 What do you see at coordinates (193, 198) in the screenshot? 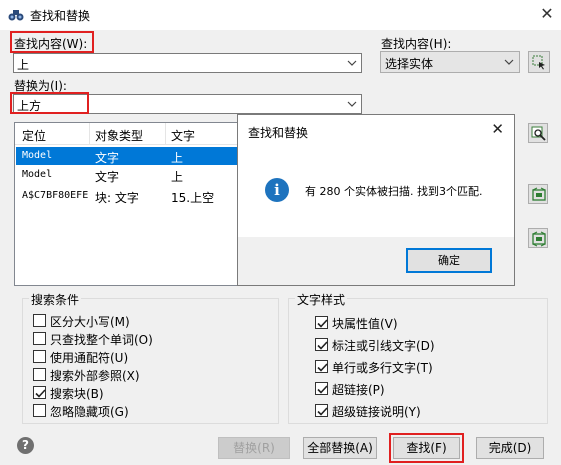
I see `row-text: 15.上空` at bounding box center [193, 198].